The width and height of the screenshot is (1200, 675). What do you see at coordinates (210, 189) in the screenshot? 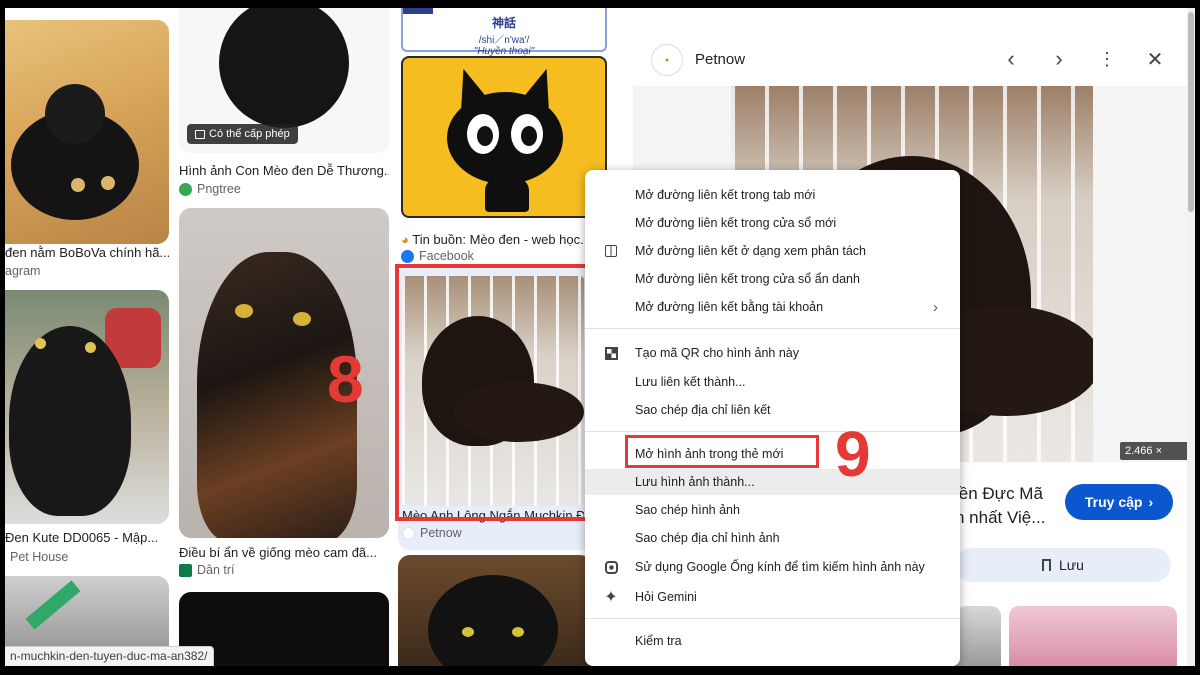
I see `result-source: Pngtree` at bounding box center [210, 189].